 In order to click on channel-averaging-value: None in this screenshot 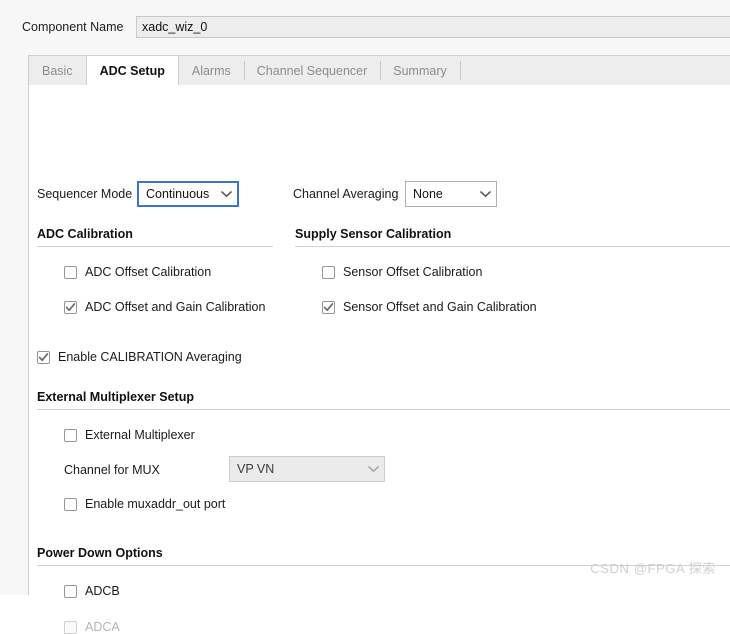, I will do `click(428, 194)`.